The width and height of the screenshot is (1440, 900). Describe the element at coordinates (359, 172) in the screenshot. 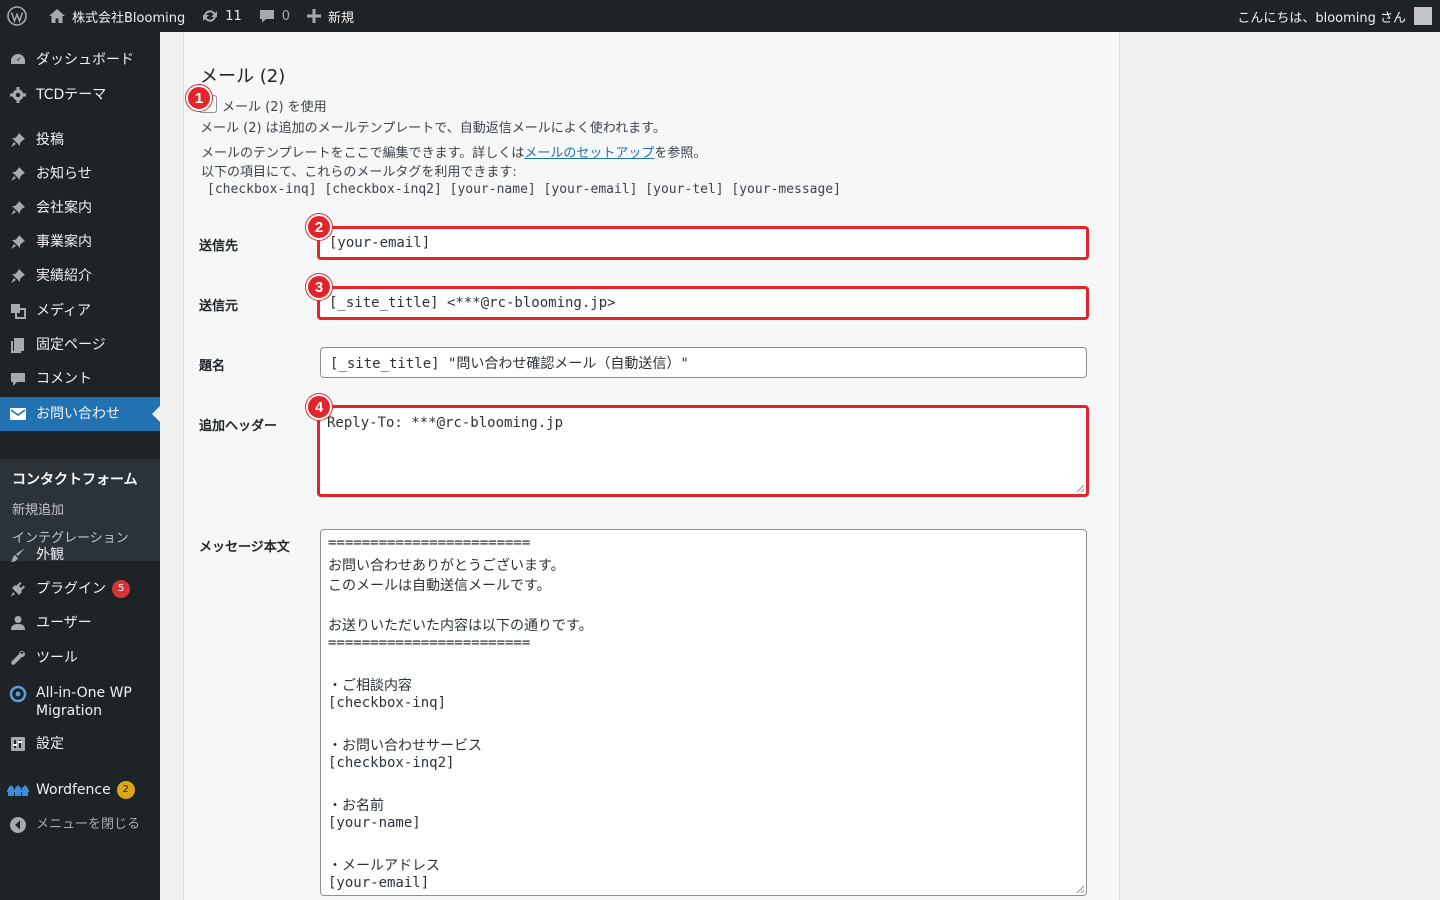

I see `mail-tags-intro: 以下の項目にて、これらのメールタグを利用できます:` at that location.